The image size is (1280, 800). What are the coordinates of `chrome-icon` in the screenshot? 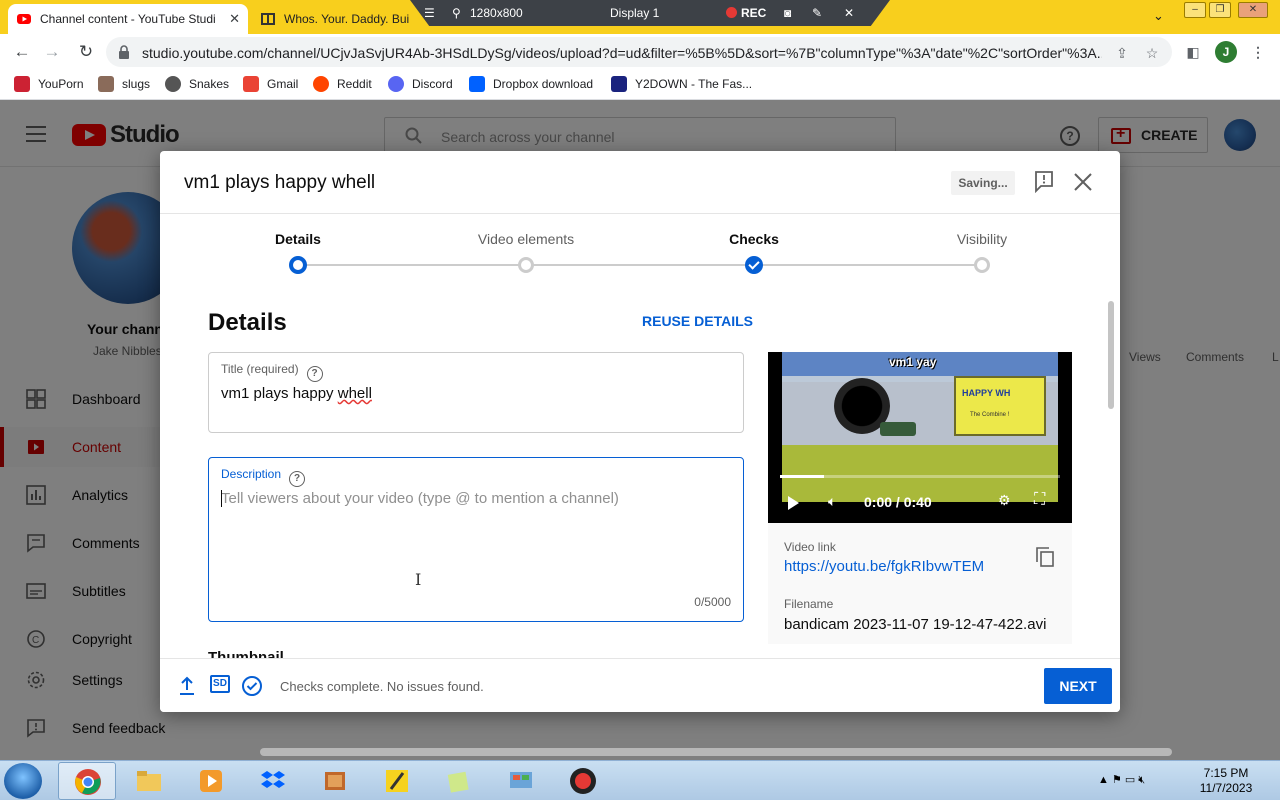 It's located at (88, 782).